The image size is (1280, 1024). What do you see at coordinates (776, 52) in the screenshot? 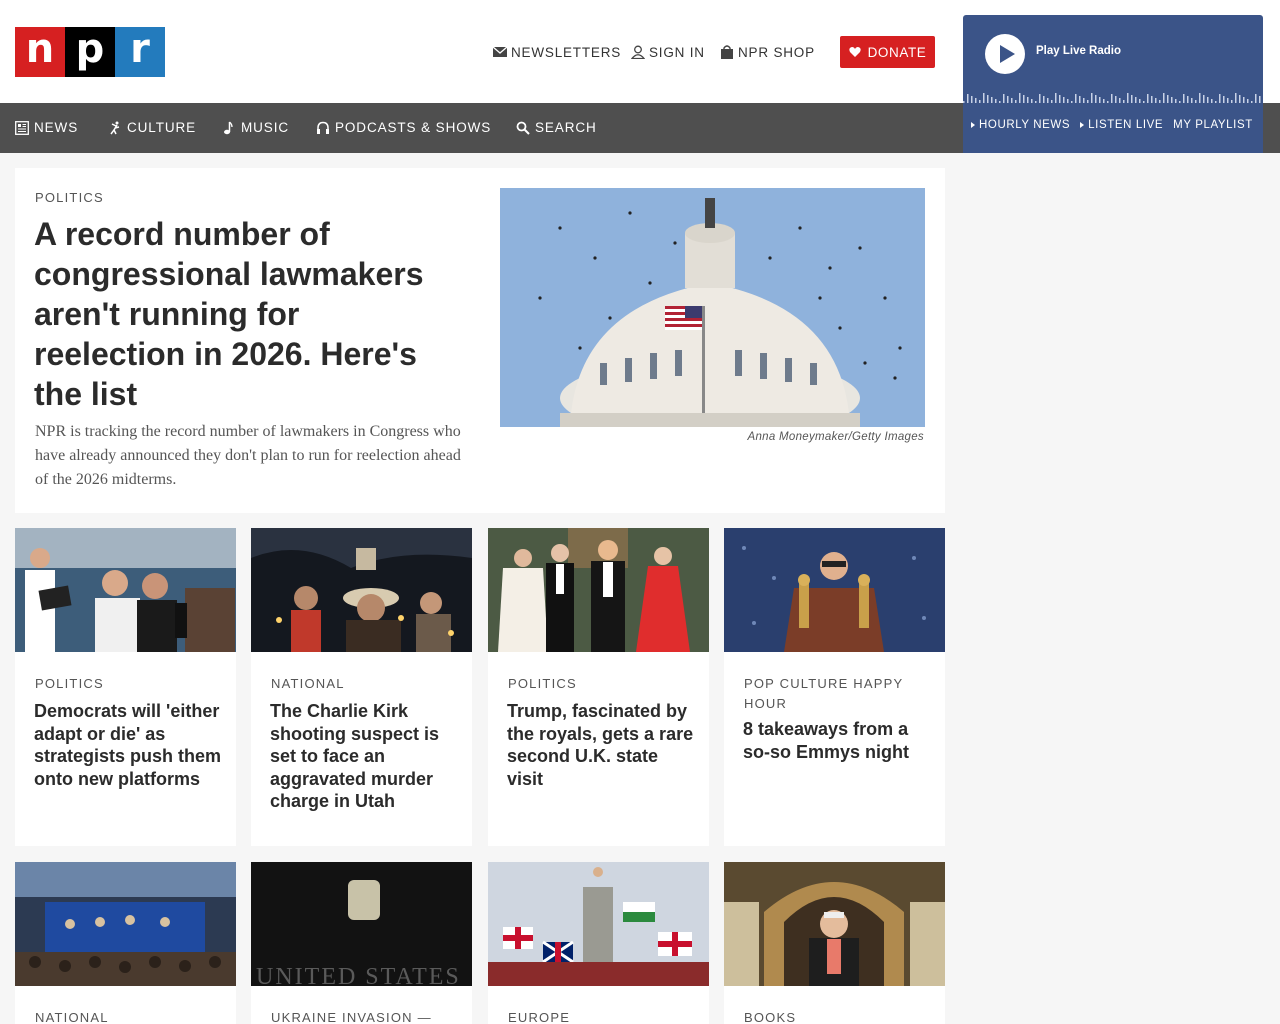
I see `npr-shop-label: NPR Shop` at bounding box center [776, 52].